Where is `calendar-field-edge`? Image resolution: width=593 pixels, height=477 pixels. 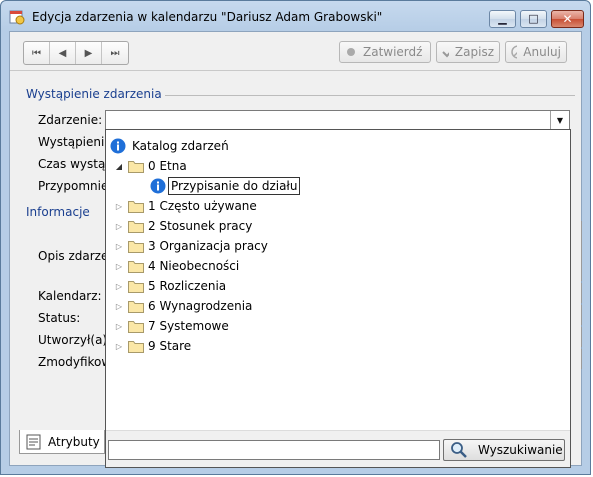 calendar-field-edge is located at coordinates (580, 293).